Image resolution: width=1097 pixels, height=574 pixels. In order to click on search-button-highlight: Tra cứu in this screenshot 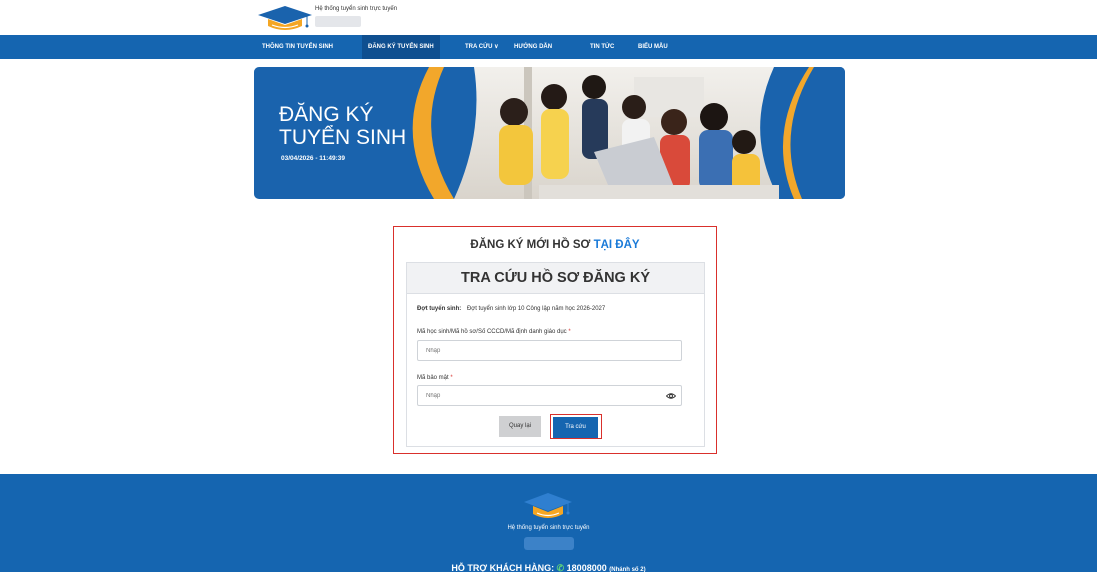, I will do `click(576, 426)`.